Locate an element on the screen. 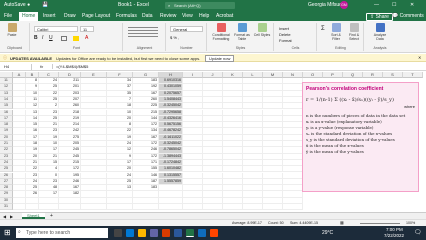 The height and width of the screenshot is (240, 426). outlook-icon is located at coordinates (202, 233).